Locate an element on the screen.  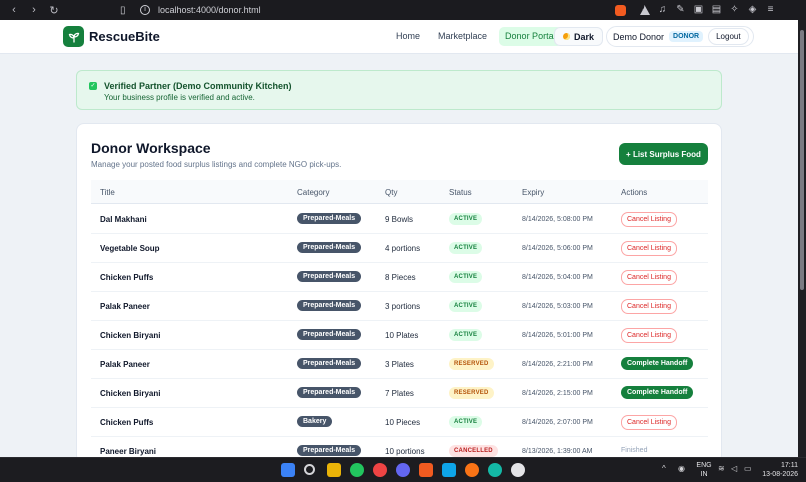
wifi-icon: ≋ is located at coordinates (721, 468).